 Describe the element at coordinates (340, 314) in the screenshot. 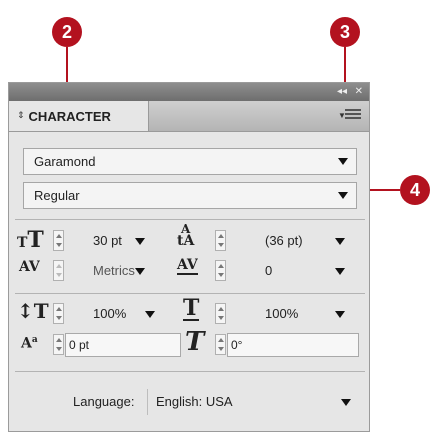

I see `horizontal-scale-dropdown-arrow` at that location.